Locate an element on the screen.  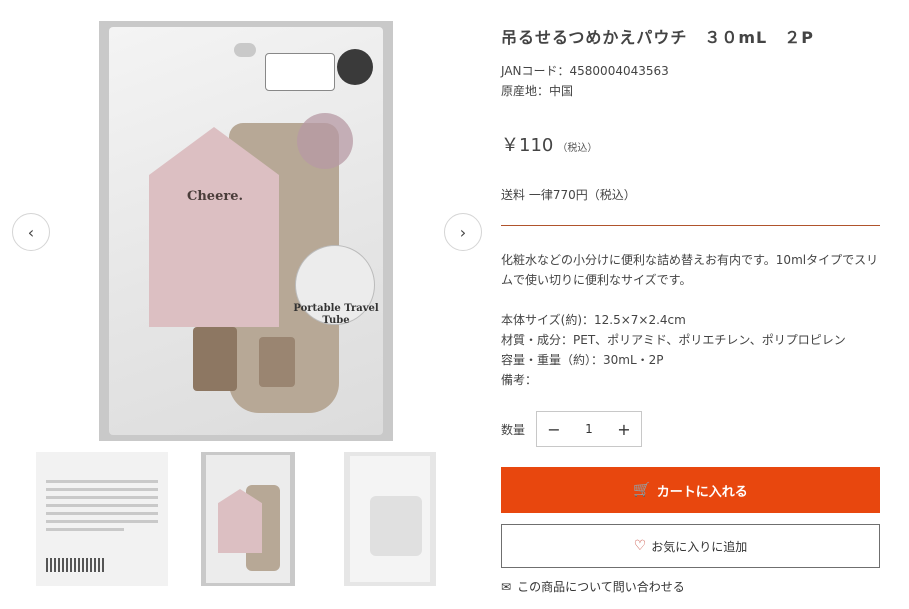
package-brand: Cheere. is located at coordinates (215, 196).